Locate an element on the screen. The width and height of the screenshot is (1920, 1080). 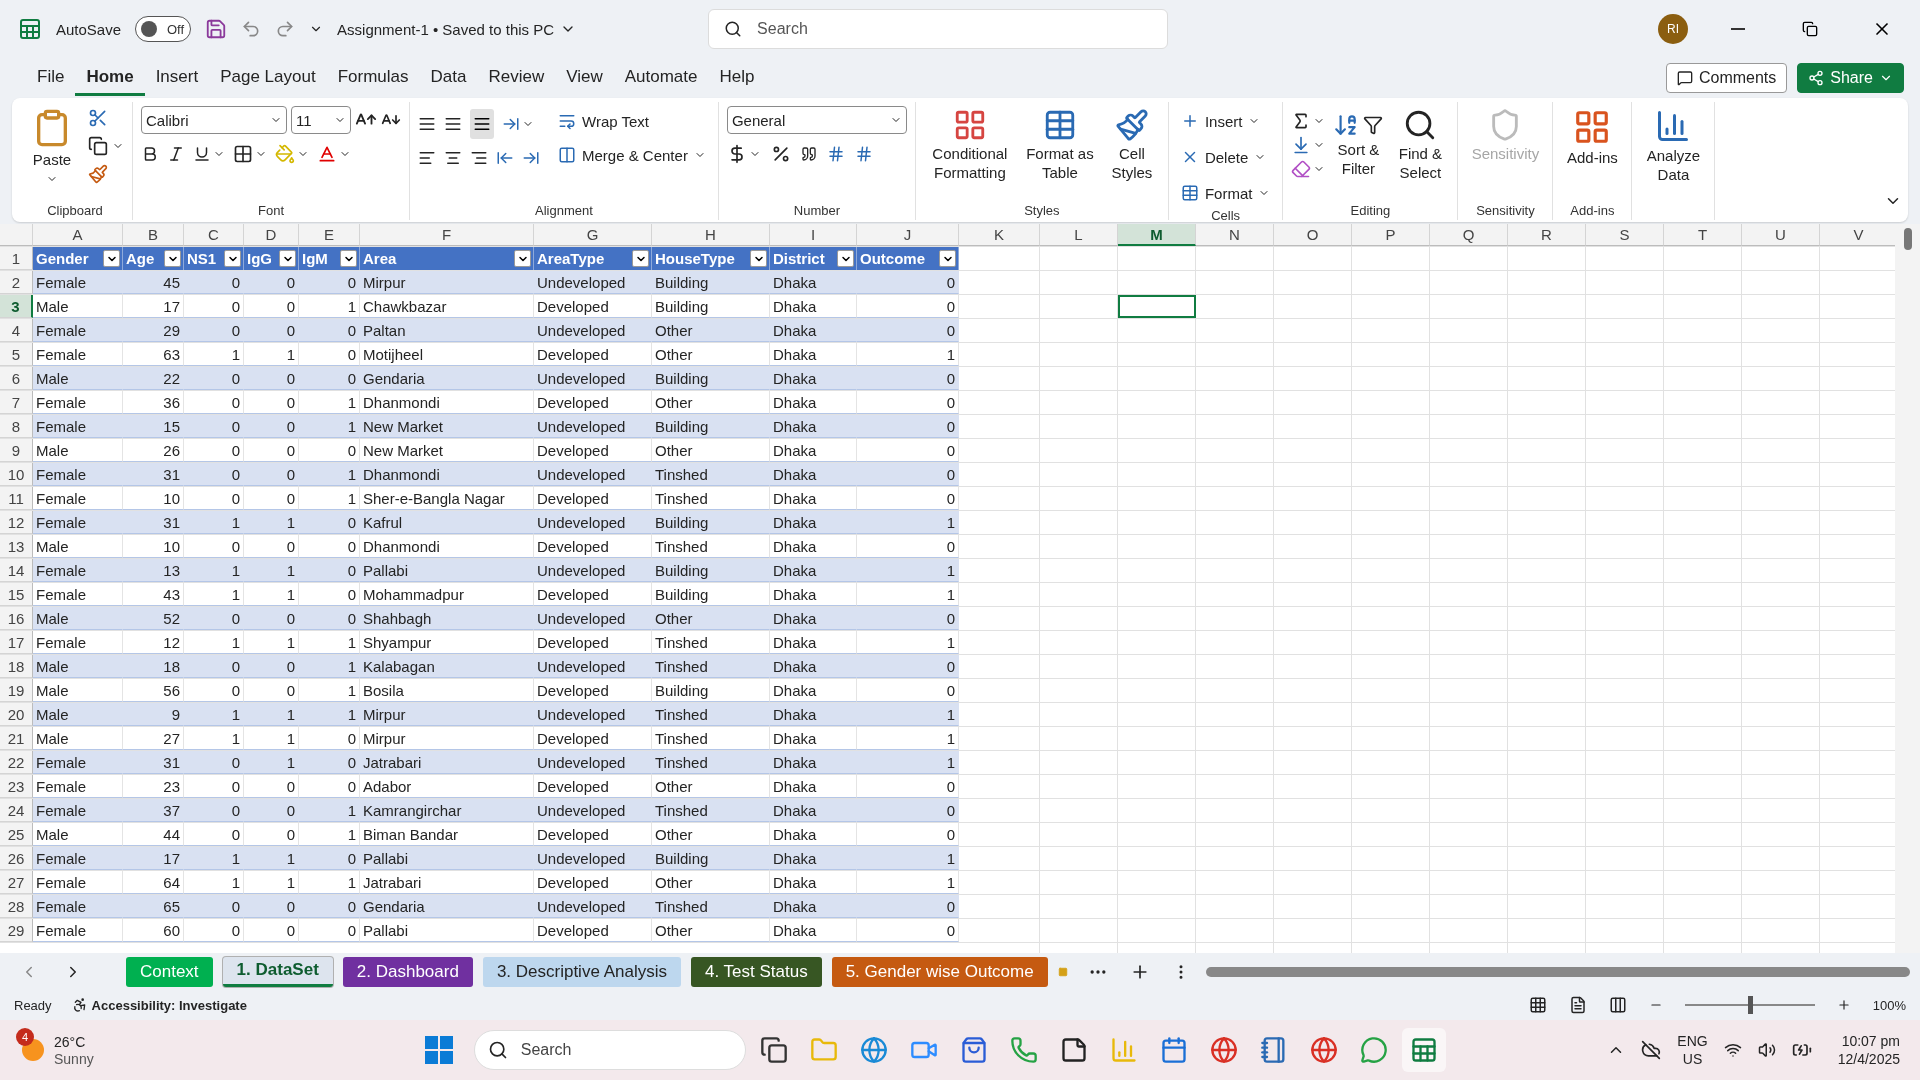
conditional-formatting-button: Conditional Formatting is located at coordinates (969, 145).